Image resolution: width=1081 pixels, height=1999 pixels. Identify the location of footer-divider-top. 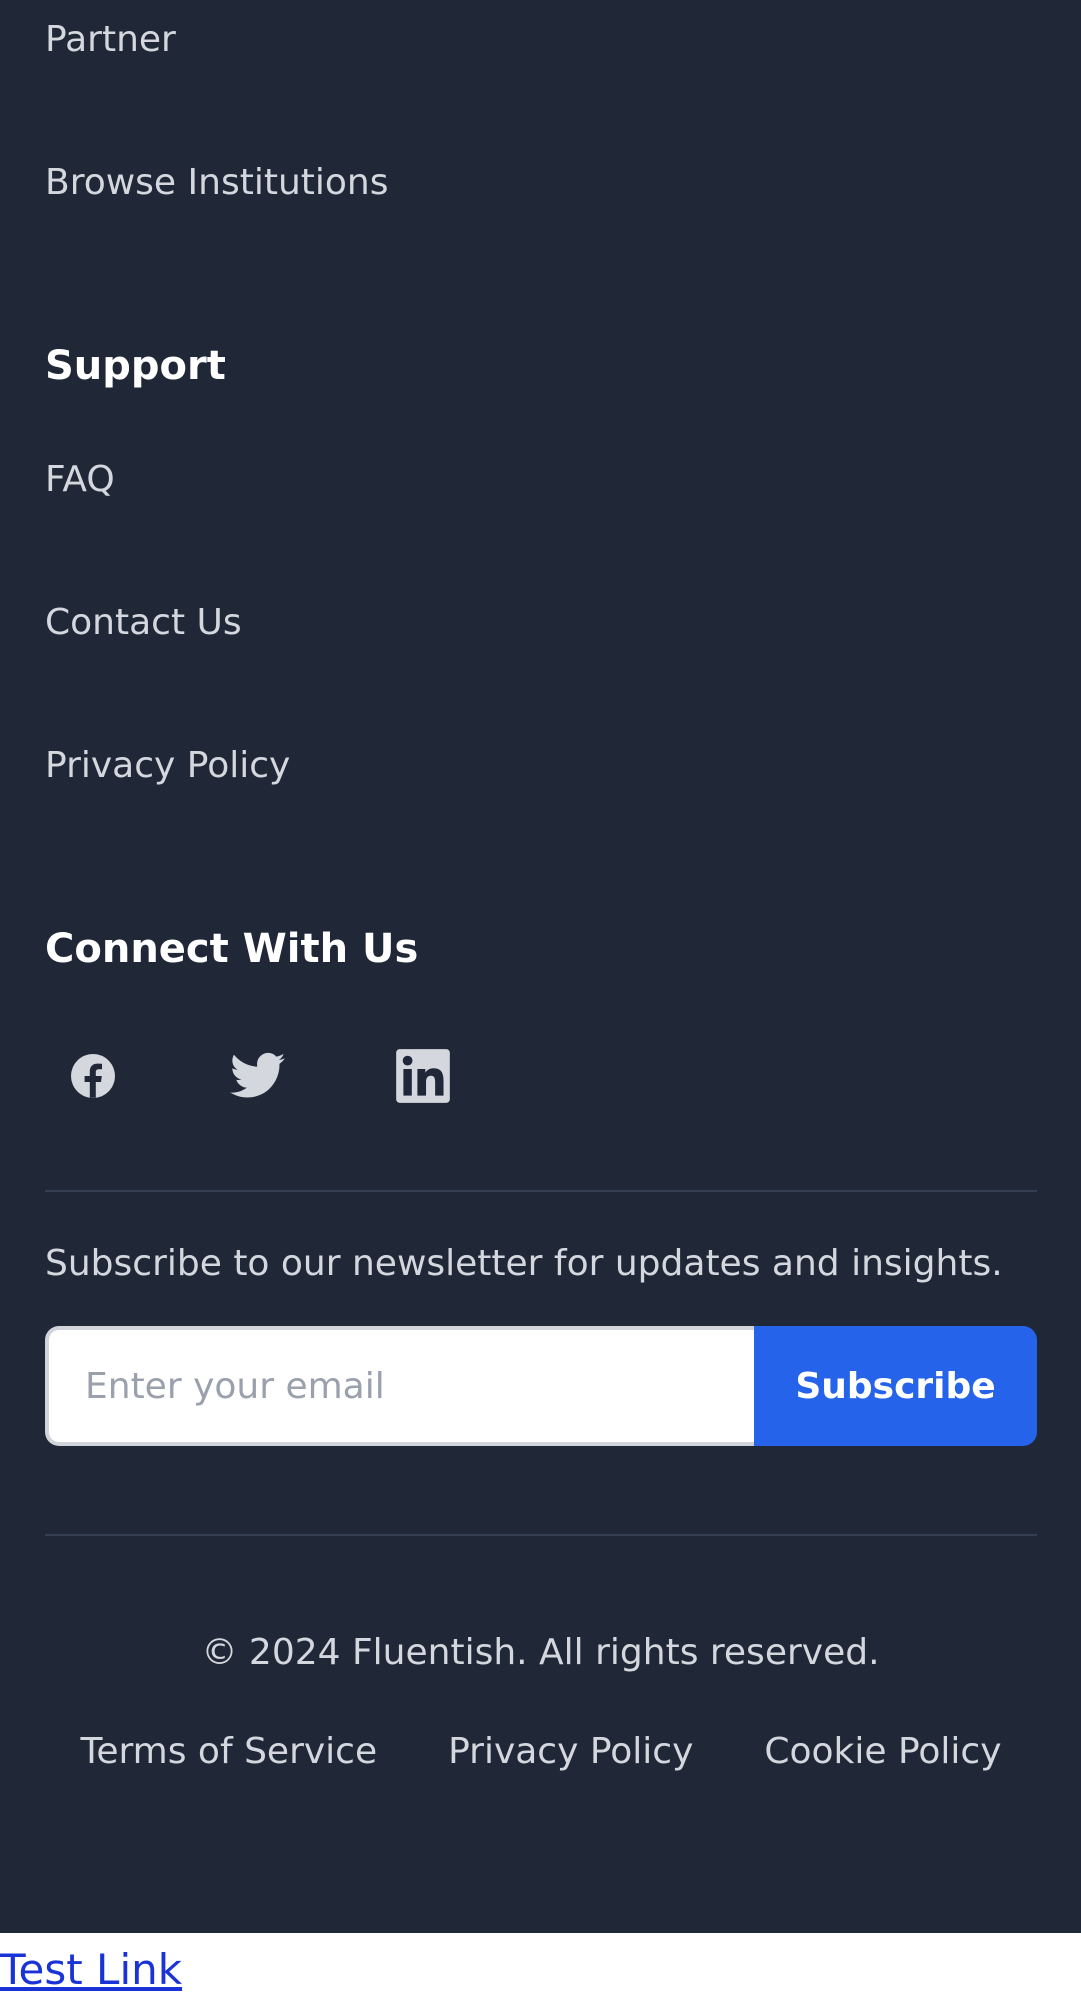
(541, 1191).